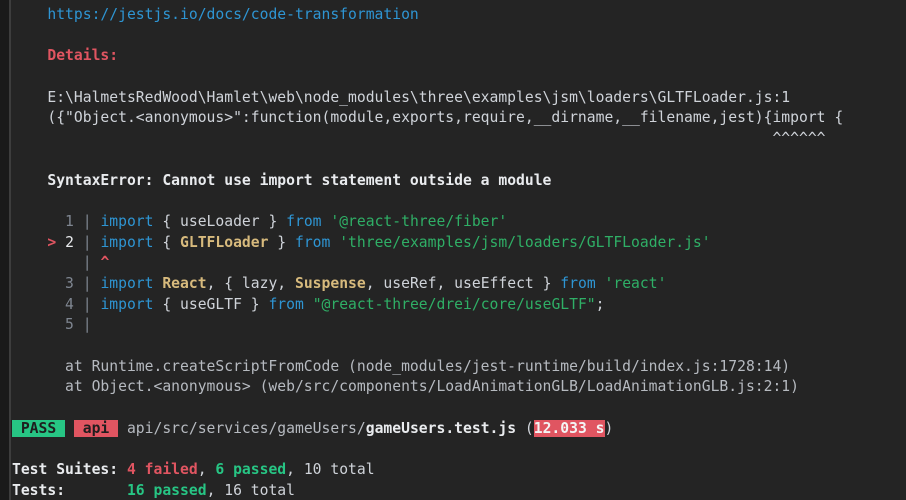 The height and width of the screenshot is (500, 906). What do you see at coordinates (220, 221) in the screenshot?
I see `text-token: { useLoader }` at bounding box center [220, 221].